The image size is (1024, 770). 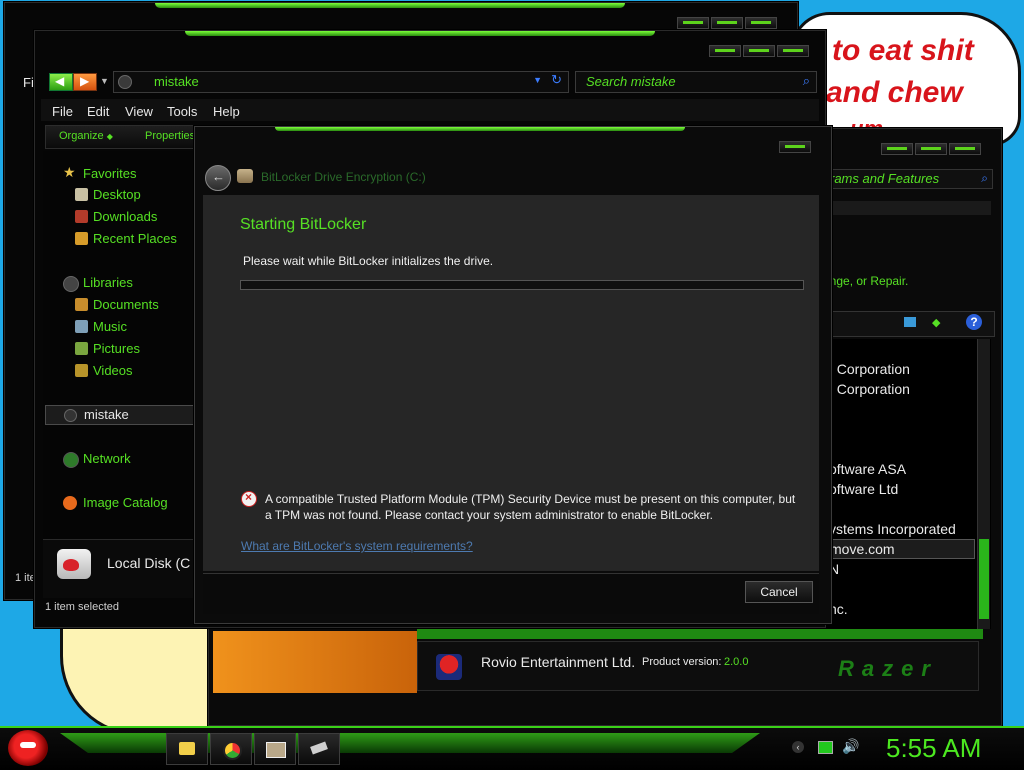 I want to click on arrow-right-icon: ▶, so click(x=85, y=81).